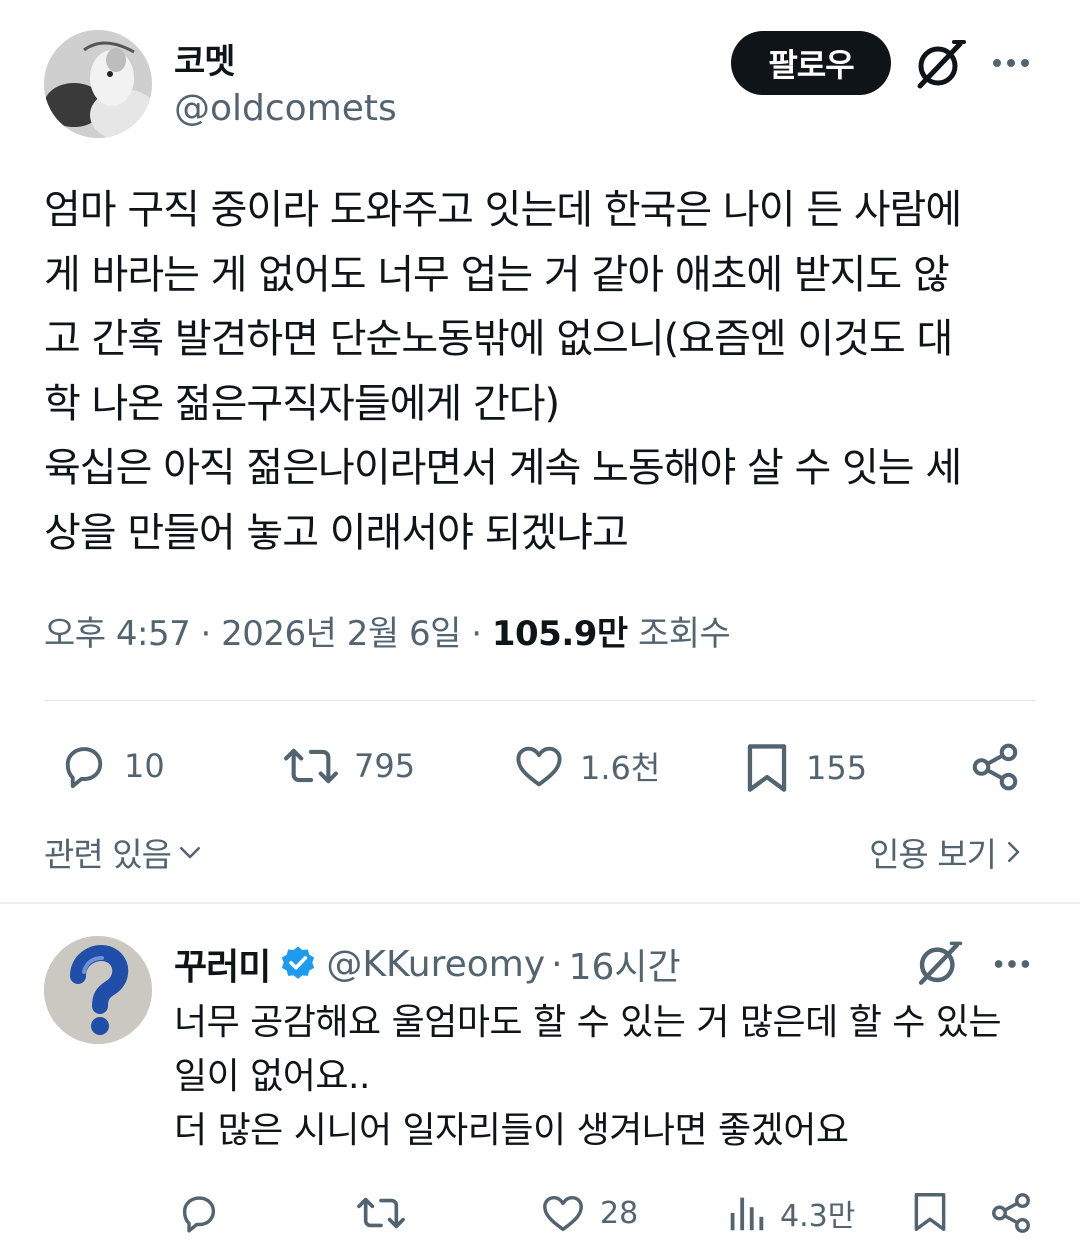 The width and height of the screenshot is (1080, 1254). What do you see at coordinates (385, 766) in the screenshot?
I see `repost-count: 795` at bounding box center [385, 766].